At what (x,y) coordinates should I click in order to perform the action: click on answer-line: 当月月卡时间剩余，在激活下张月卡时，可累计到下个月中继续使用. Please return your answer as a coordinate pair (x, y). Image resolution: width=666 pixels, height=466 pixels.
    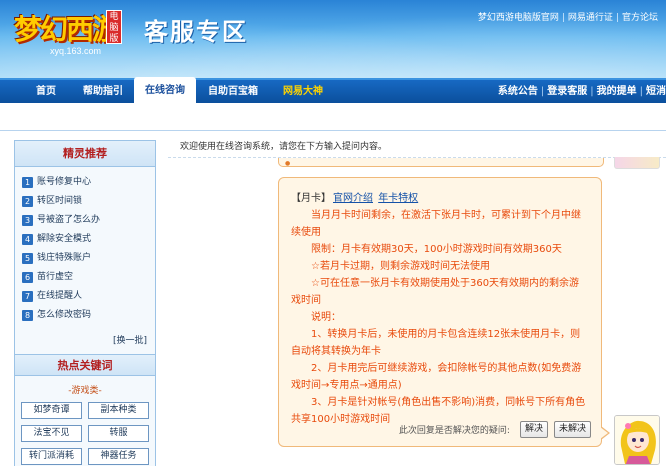
    Looking at the image, I should click on (436, 224).